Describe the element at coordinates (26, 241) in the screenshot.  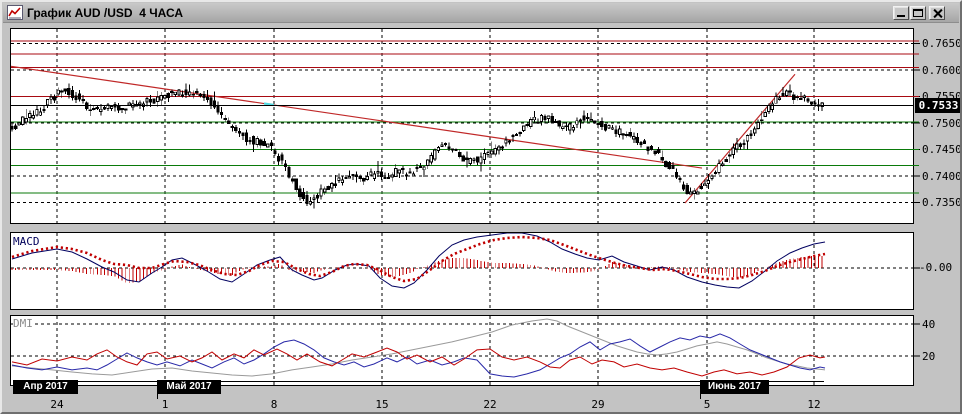
I see `macd-panel-label: MACD` at that location.